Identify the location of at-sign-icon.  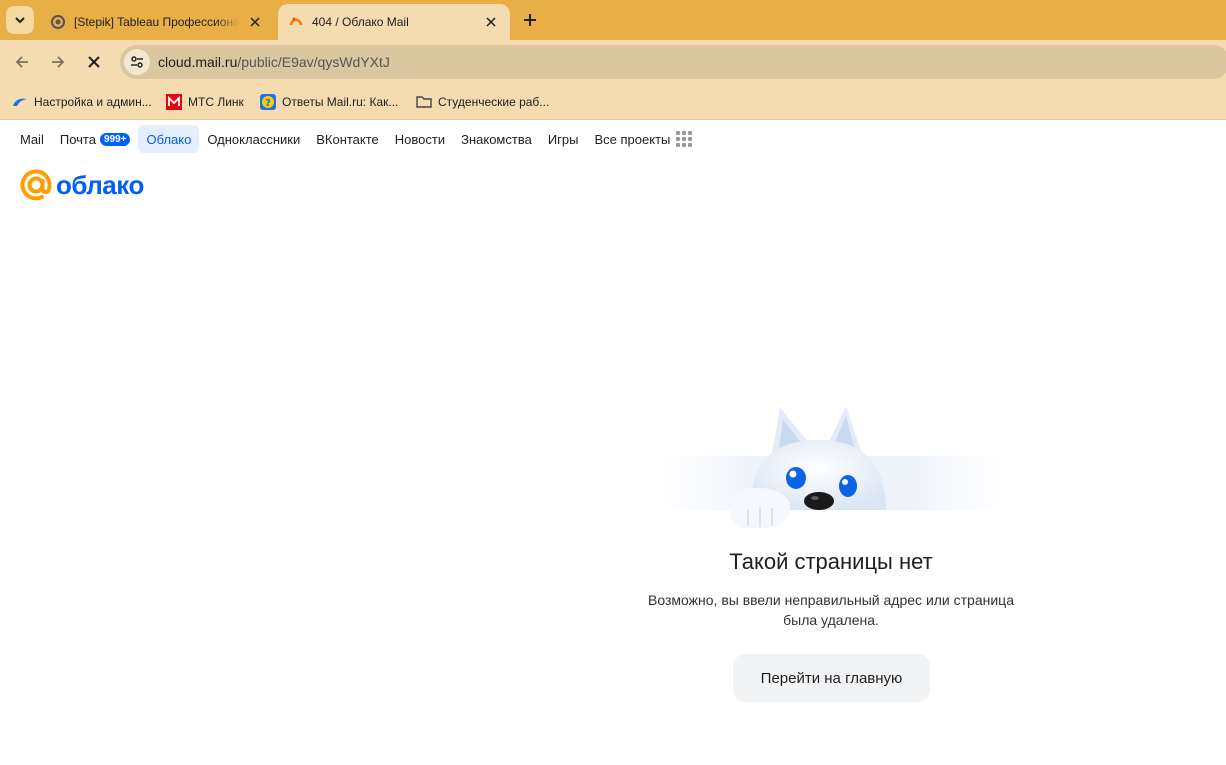
(36, 185).